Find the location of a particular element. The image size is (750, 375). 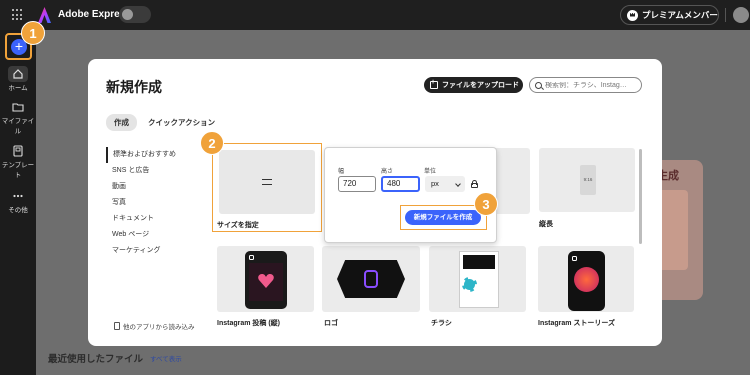

document-icon is located at coordinates (117, 326).